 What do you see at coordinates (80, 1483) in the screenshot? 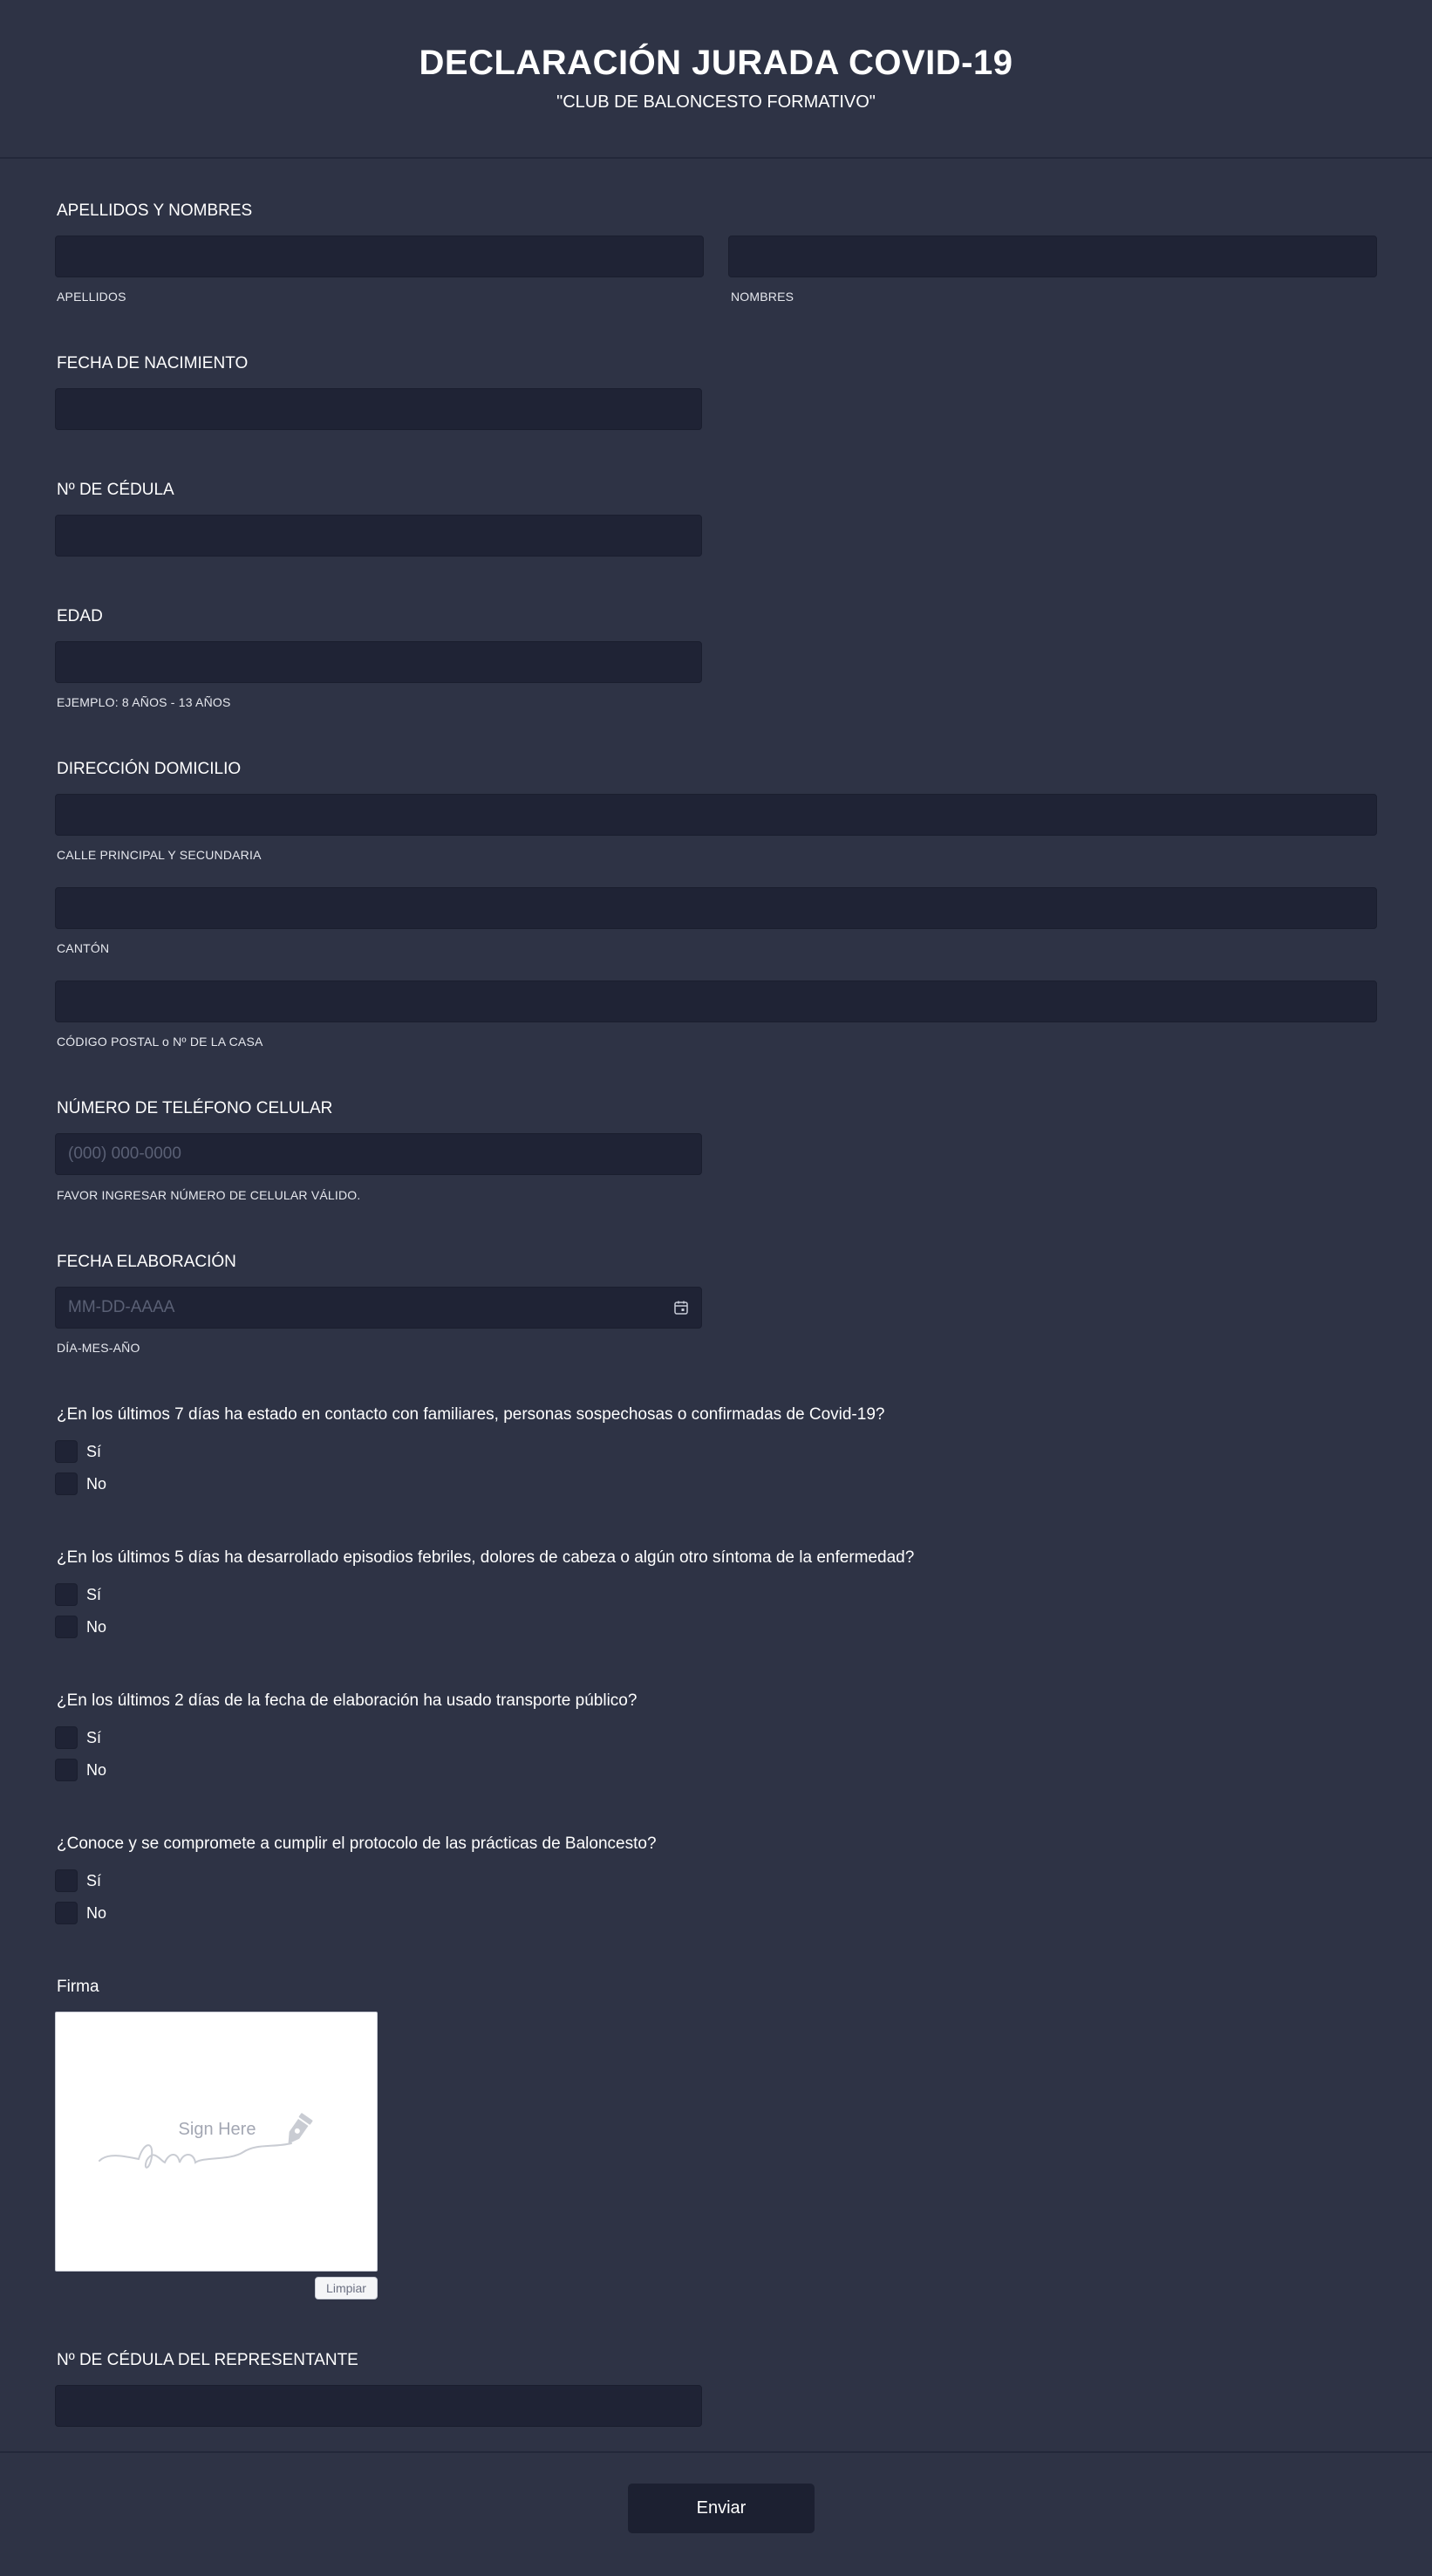
I see `question-contact-option-no: No` at bounding box center [80, 1483].